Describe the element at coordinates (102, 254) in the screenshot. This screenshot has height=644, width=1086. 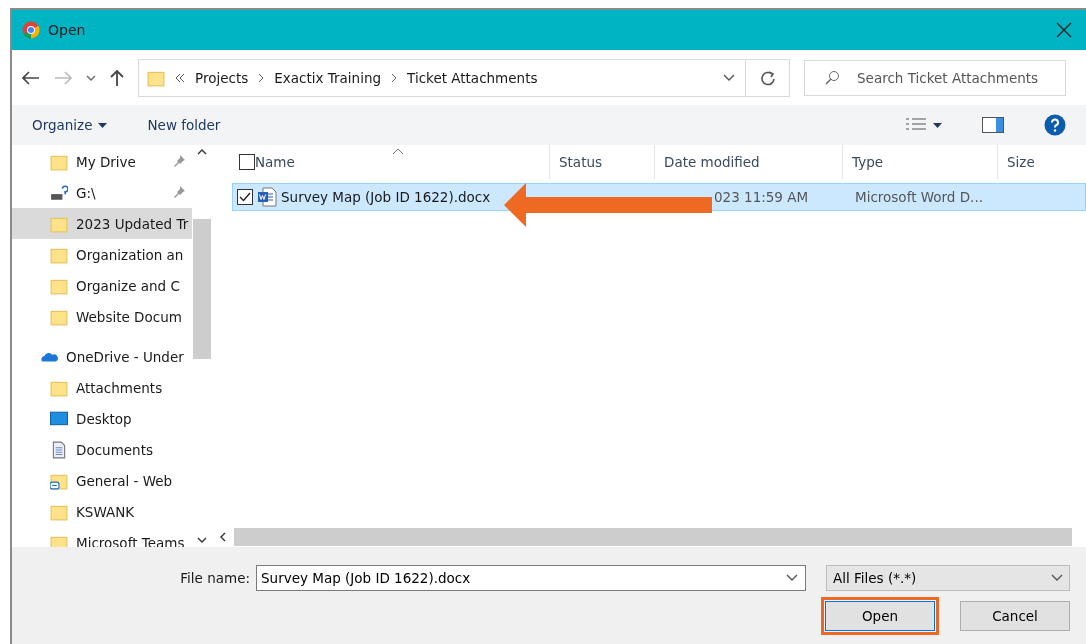
I see `sidebar-item: Organization an` at that location.